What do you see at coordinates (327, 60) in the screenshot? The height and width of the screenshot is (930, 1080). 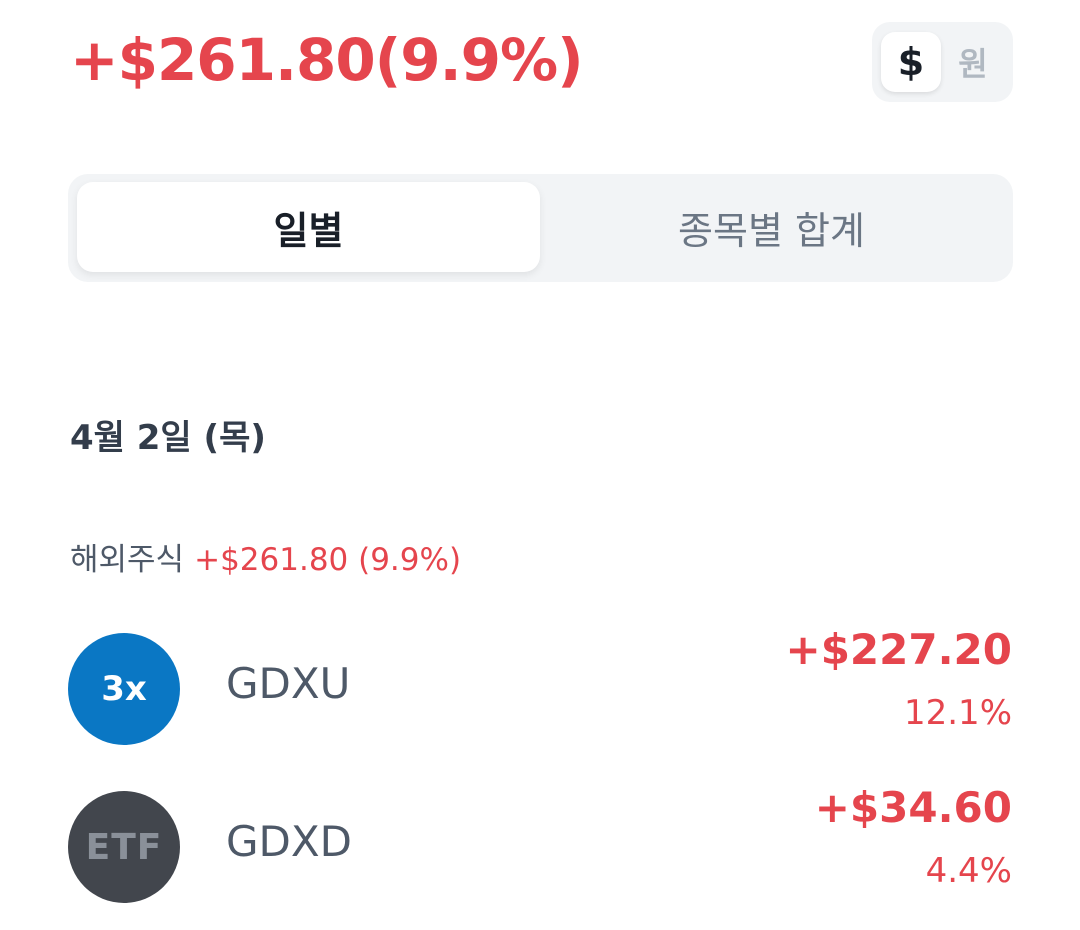 I see `total-profit-value: +$261.80(9.9%)` at bounding box center [327, 60].